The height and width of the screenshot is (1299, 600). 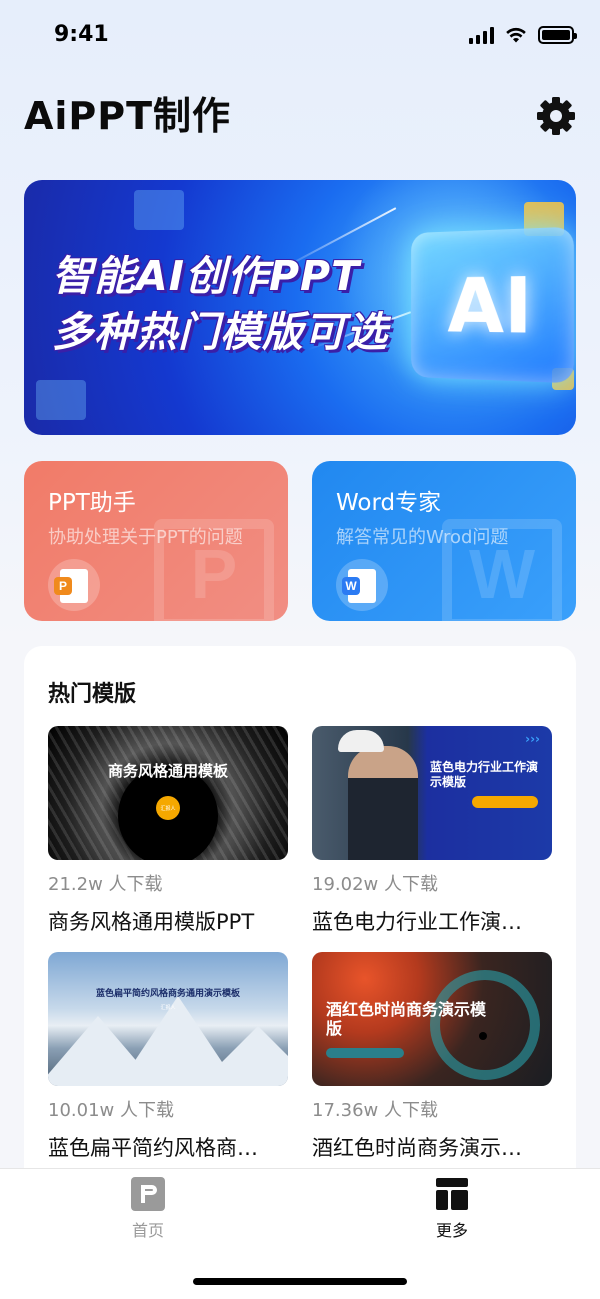 What do you see at coordinates (388, 500) in the screenshot?
I see `card-title: Word专家` at bounding box center [388, 500].